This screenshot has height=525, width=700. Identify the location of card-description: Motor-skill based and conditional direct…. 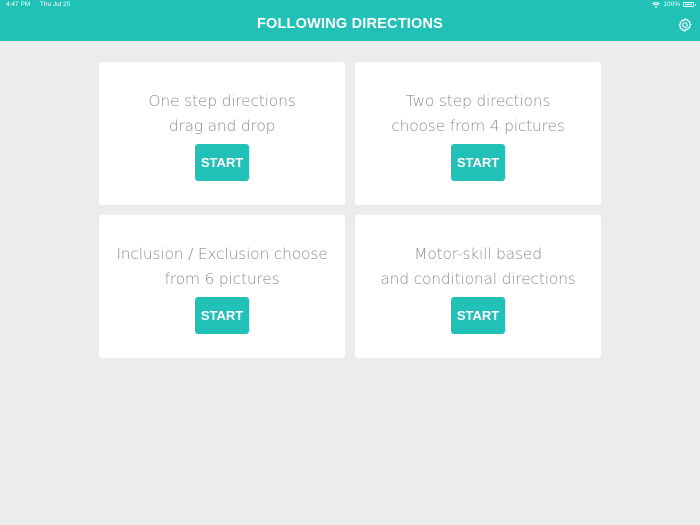
(478, 267).